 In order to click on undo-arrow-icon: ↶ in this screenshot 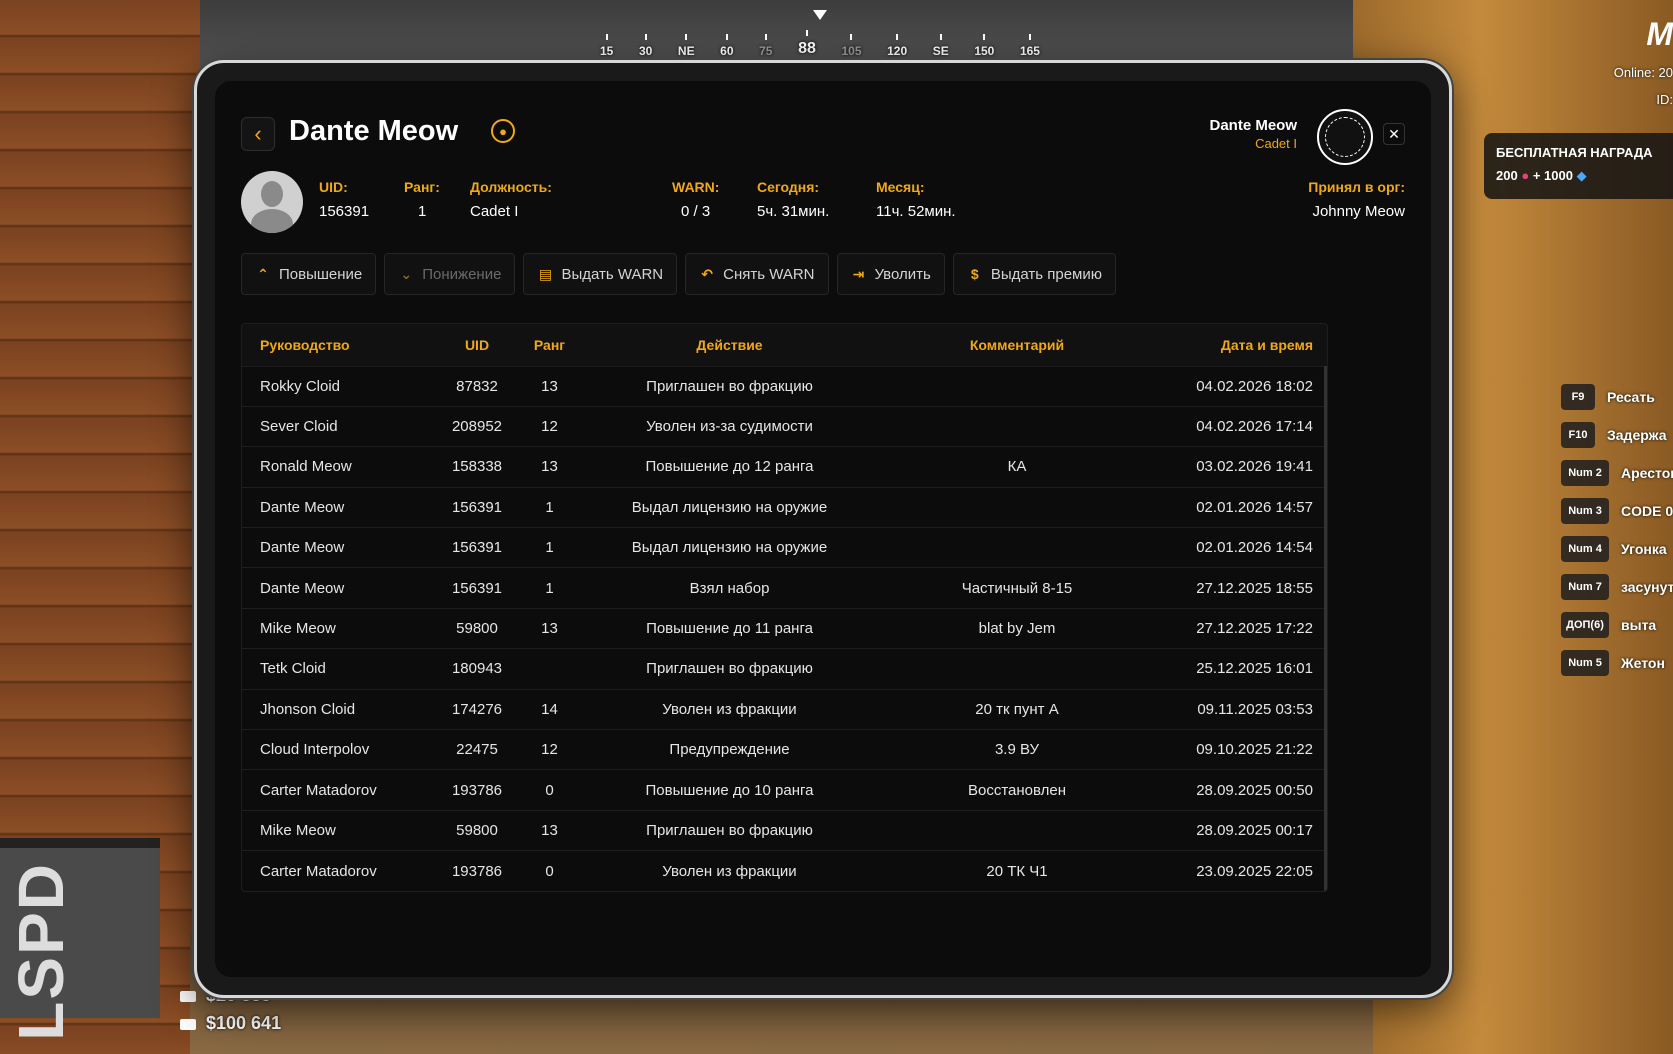, I will do `click(707, 273)`.